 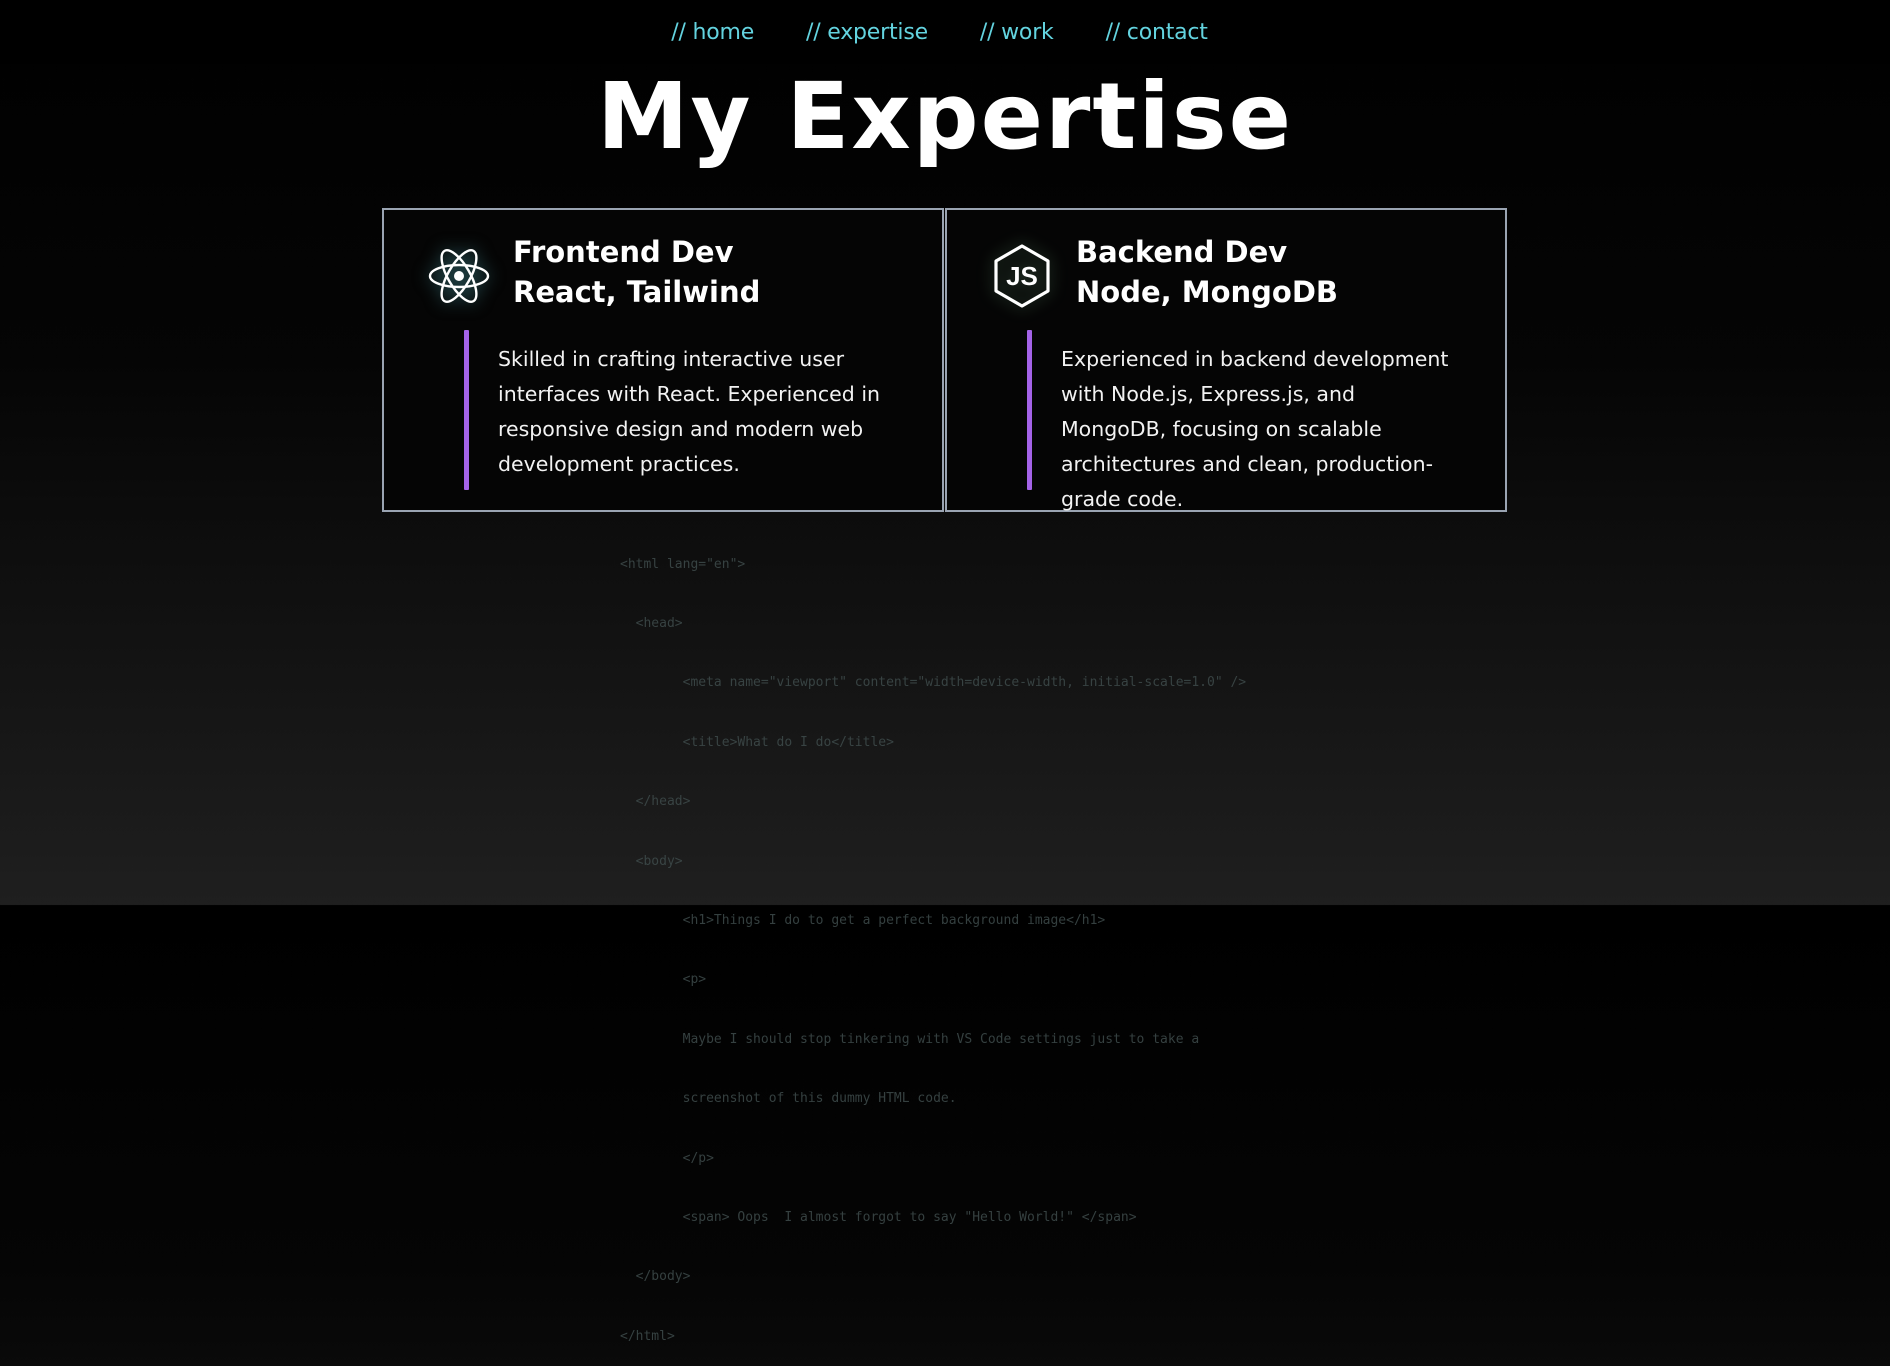 What do you see at coordinates (1207, 292) in the screenshot?
I see `card-title-line2: Node, MongoDB` at bounding box center [1207, 292].